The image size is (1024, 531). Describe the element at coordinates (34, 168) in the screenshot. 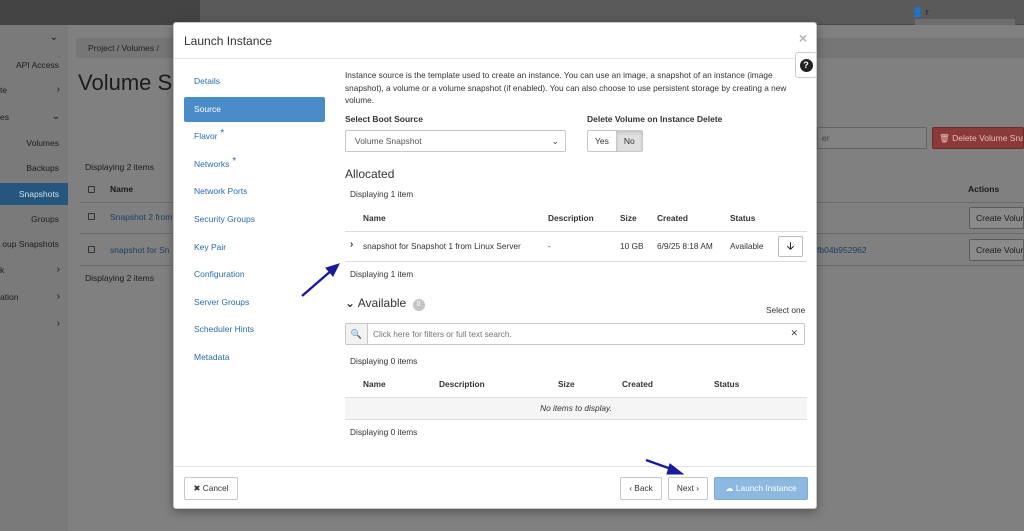

I see `sidebar-item-backups: Backups` at that location.